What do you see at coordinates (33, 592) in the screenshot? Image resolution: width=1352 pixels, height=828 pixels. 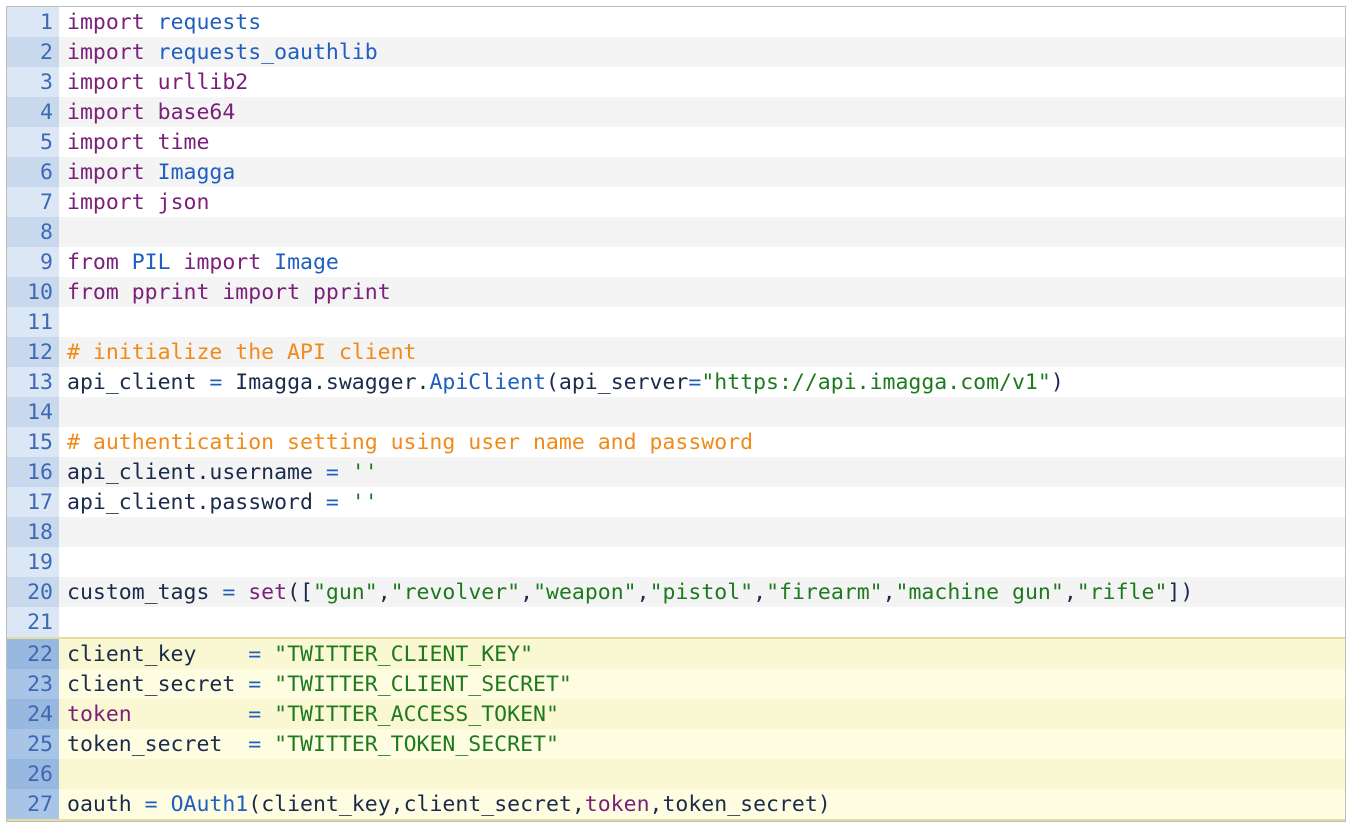 I see `line-number: 20` at bounding box center [33, 592].